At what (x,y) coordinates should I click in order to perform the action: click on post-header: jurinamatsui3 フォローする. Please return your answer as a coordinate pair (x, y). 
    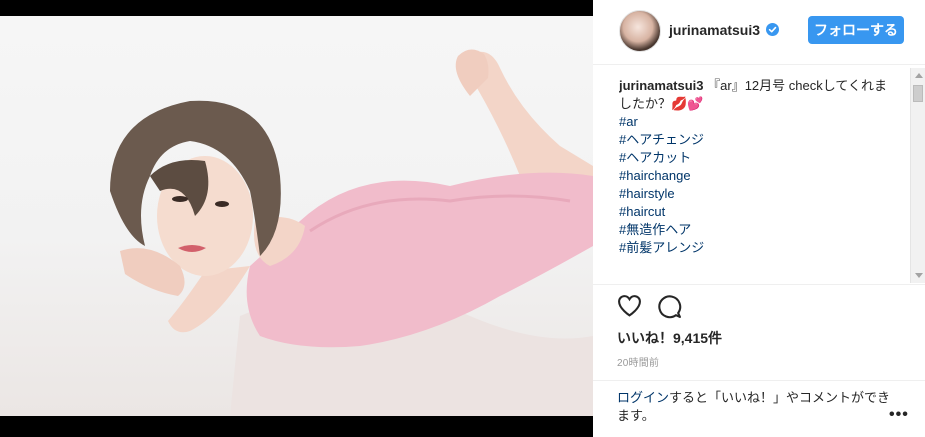
    Looking at the image, I should click on (759, 32).